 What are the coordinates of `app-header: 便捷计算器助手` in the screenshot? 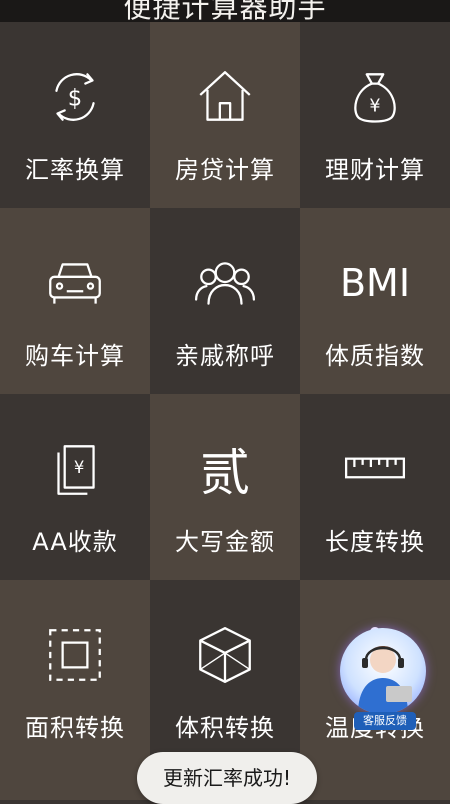 It's located at (225, 11).